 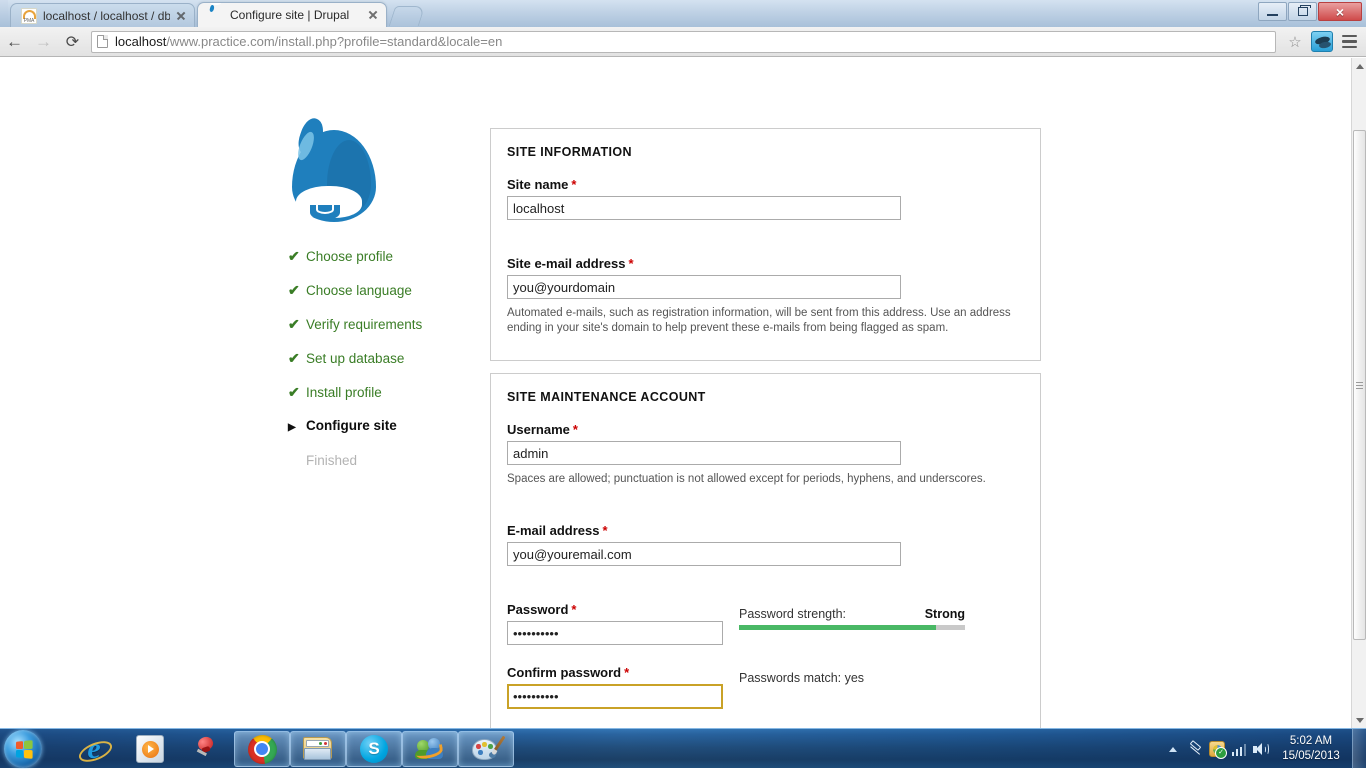 I want to click on taskbar-item-media-player, so click(x=150, y=749).